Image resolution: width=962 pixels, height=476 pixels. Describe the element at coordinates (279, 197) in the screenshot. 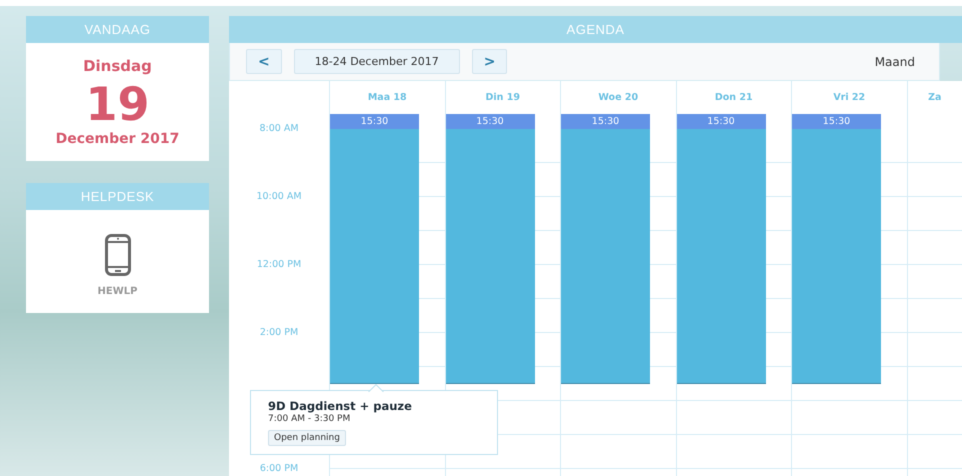

I see `time-label: 10:00 AM` at that location.